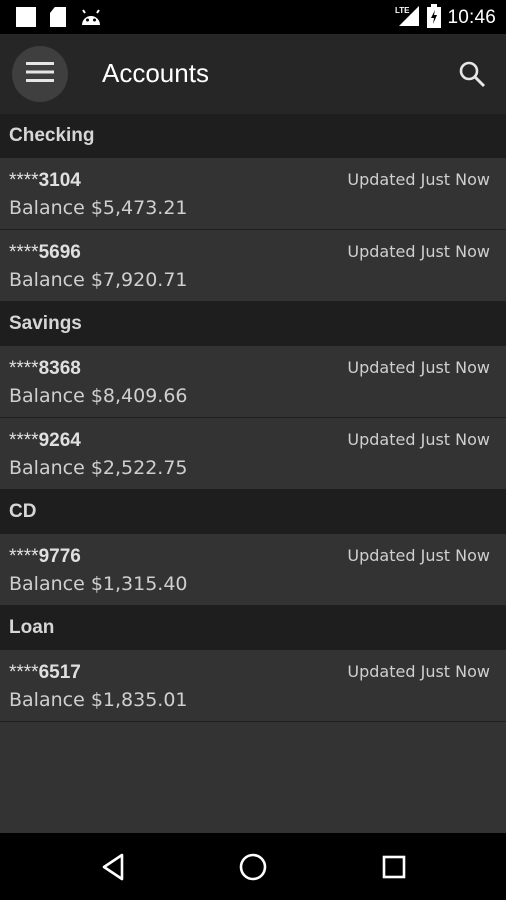  I want to click on recents-button, so click(394, 867).